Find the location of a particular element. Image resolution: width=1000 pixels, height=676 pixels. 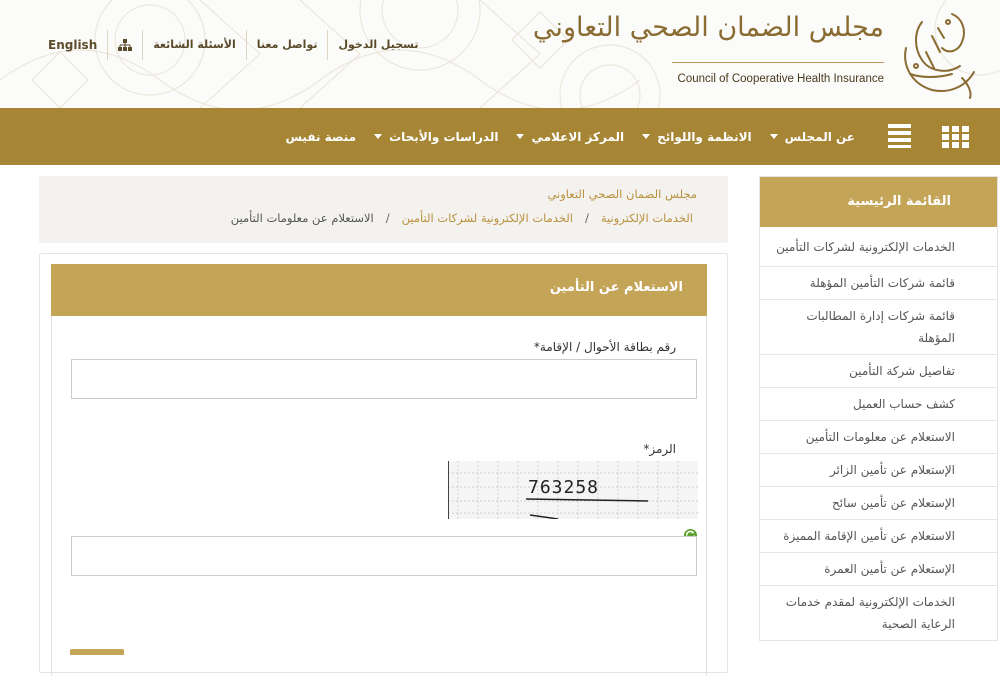

sidebar-item-label: كشف حساب العميل is located at coordinates (904, 404).